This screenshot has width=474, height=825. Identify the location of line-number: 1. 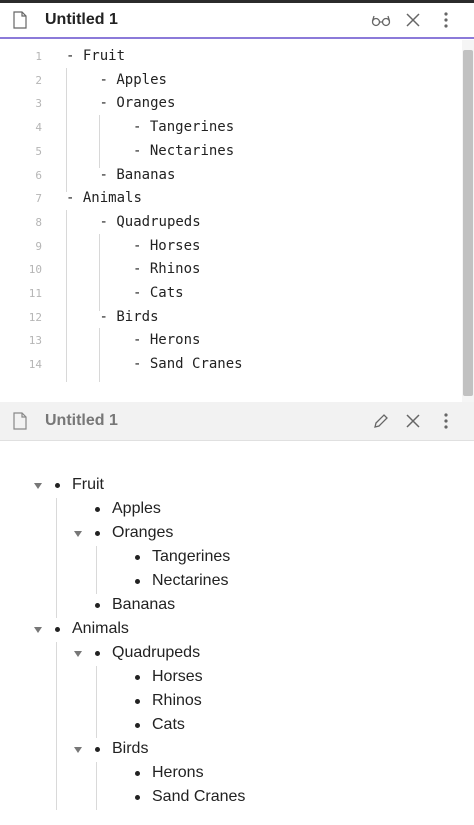
(38, 56).